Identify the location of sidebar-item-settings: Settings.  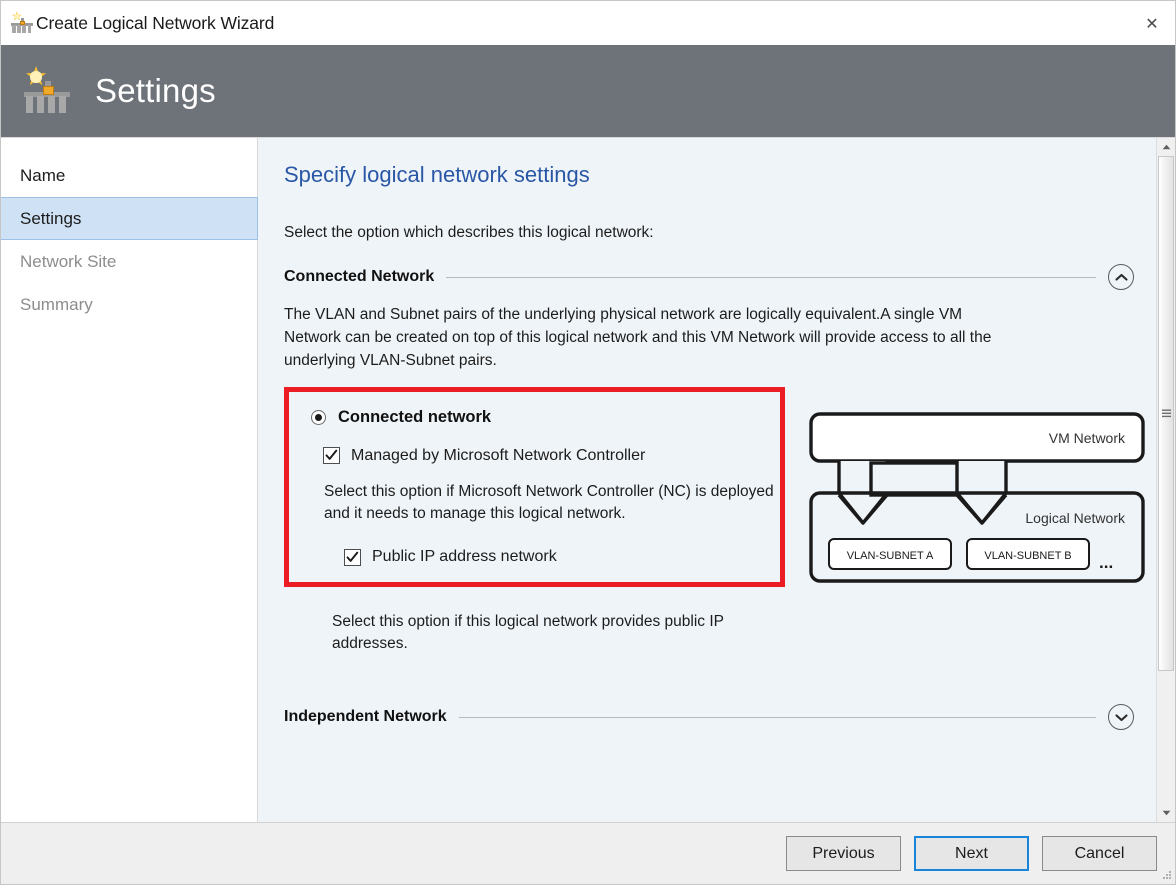
(129, 218).